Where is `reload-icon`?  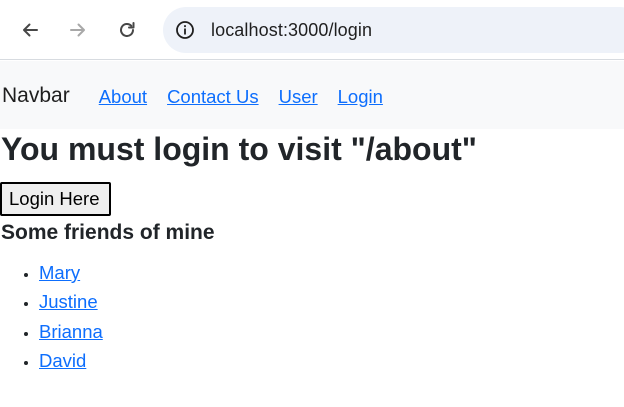
reload-icon is located at coordinates (127, 29).